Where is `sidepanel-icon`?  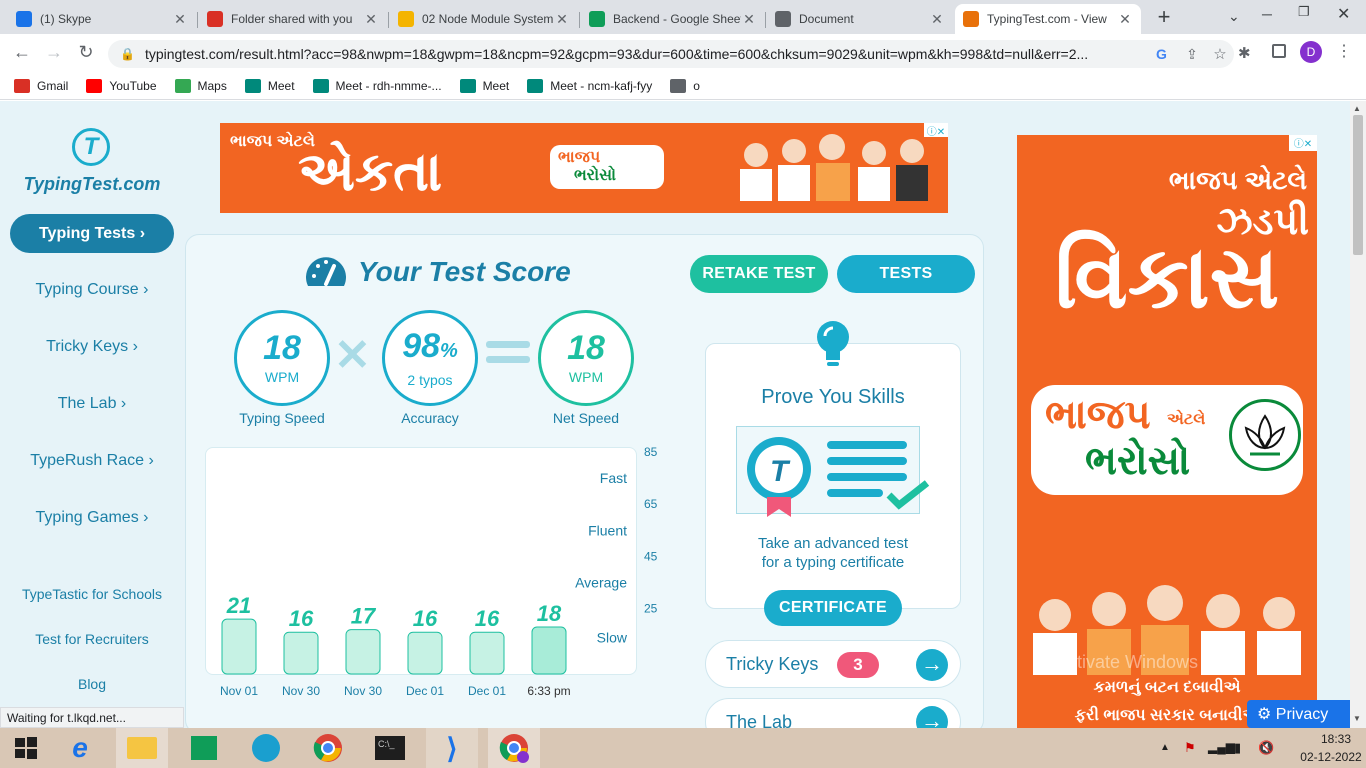
sidepanel-icon is located at coordinates (1279, 51).